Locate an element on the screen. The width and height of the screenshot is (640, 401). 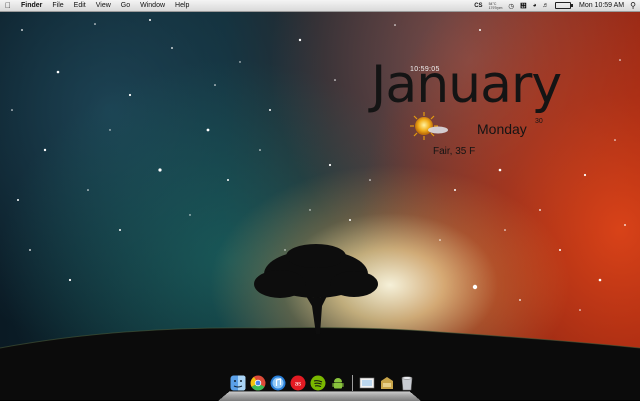
menu-file: File is located at coordinates (57, 5).